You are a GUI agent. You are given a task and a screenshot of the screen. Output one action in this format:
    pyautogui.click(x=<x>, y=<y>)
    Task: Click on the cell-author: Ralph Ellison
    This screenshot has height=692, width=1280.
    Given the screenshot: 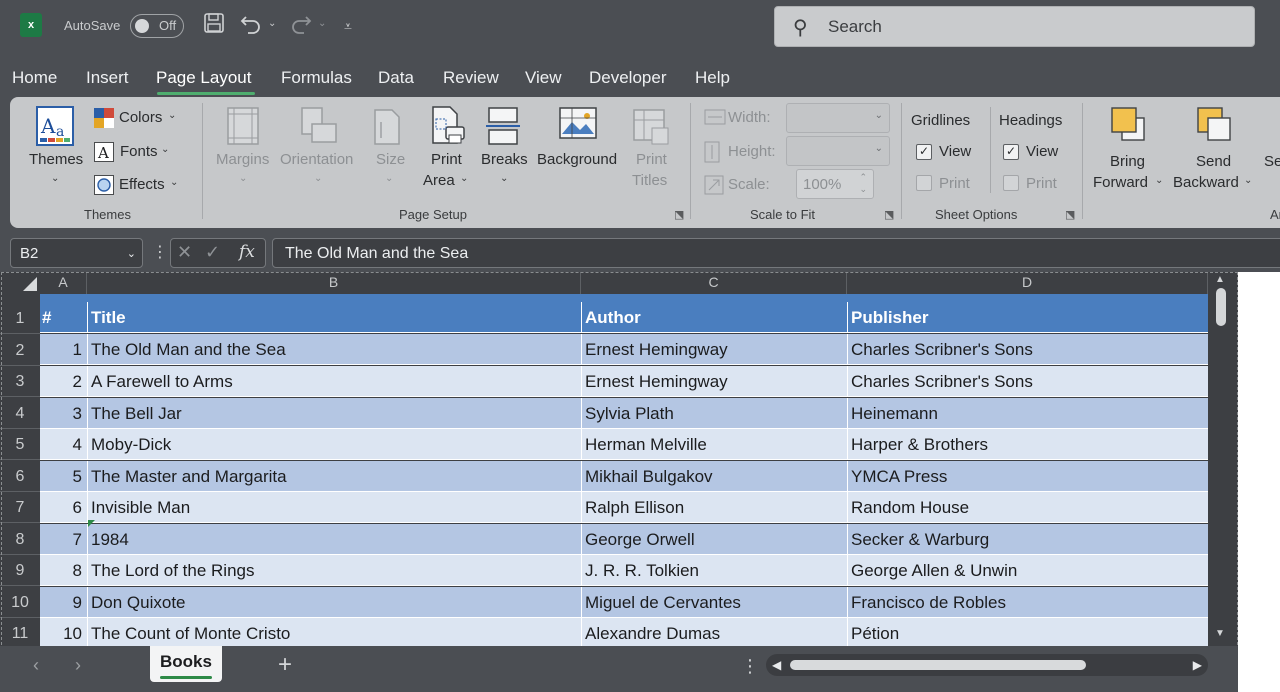 What is the action you would take?
    pyautogui.click(x=714, y=507)
    